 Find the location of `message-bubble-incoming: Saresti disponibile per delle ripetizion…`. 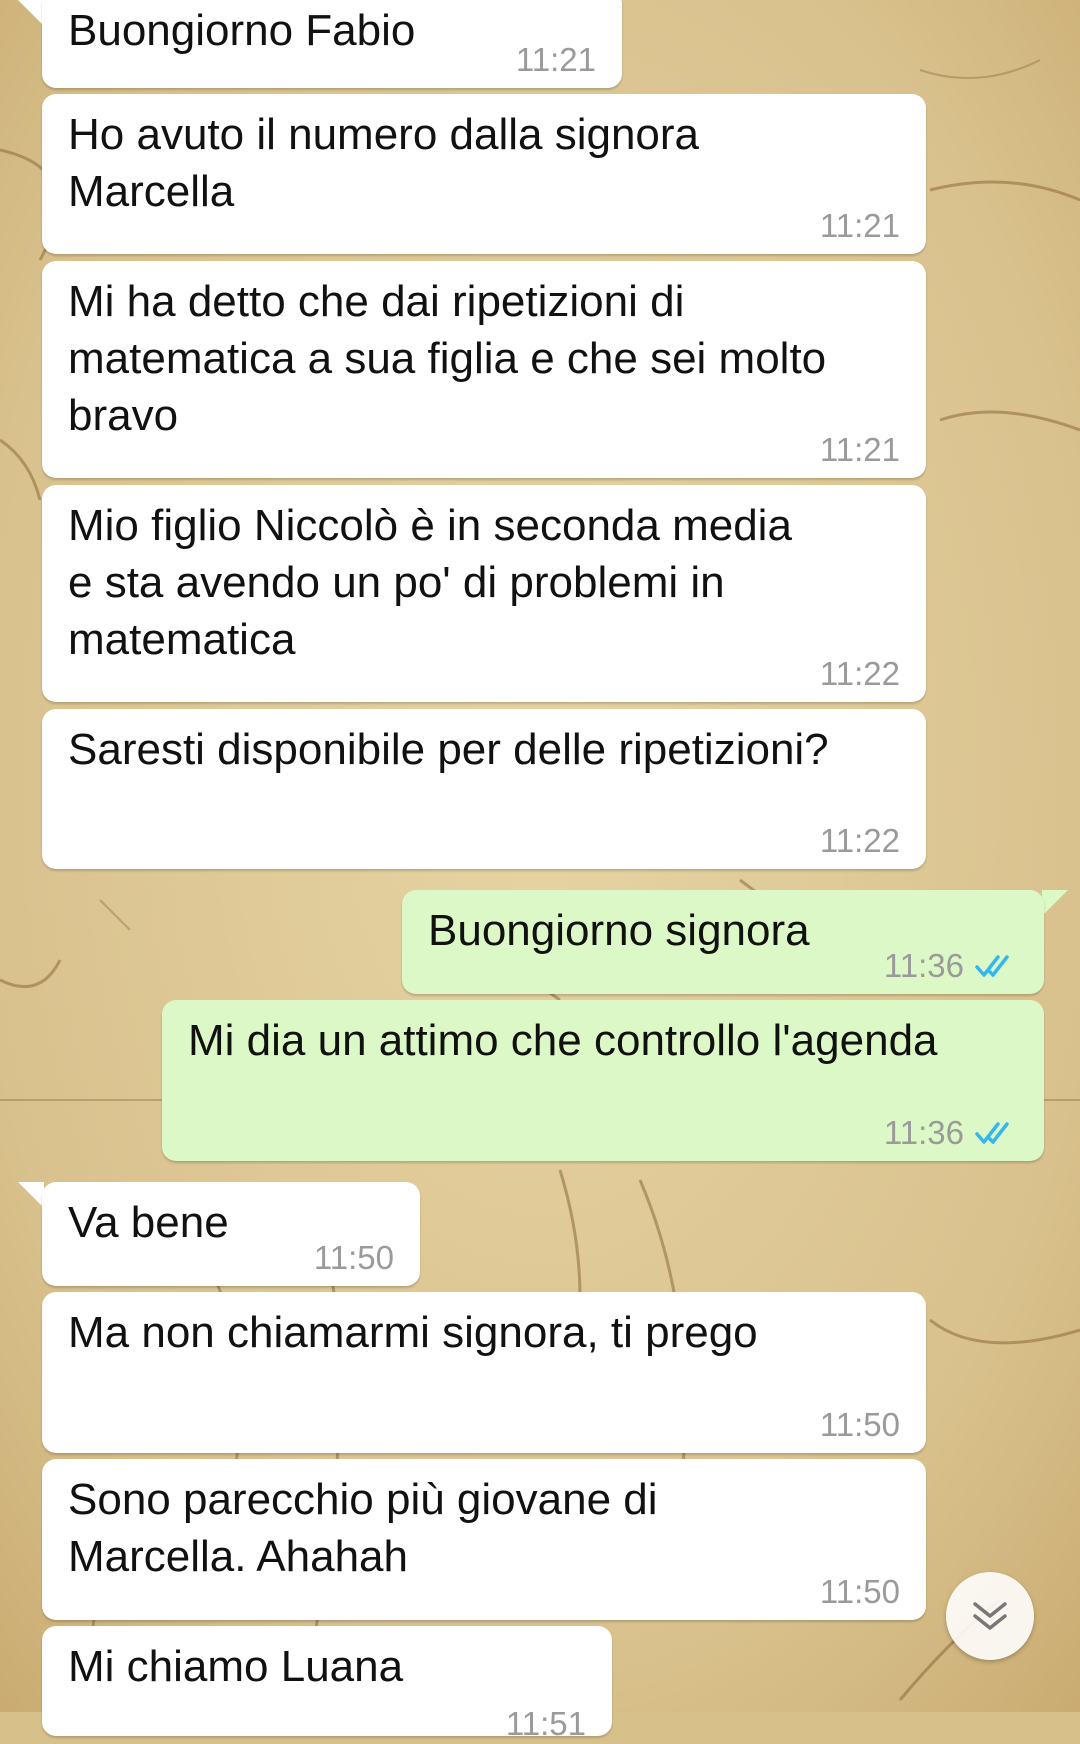

message-bubble-incoming: Saresti disponibile per delle ripetizion… is located at coordinates (484, 789).